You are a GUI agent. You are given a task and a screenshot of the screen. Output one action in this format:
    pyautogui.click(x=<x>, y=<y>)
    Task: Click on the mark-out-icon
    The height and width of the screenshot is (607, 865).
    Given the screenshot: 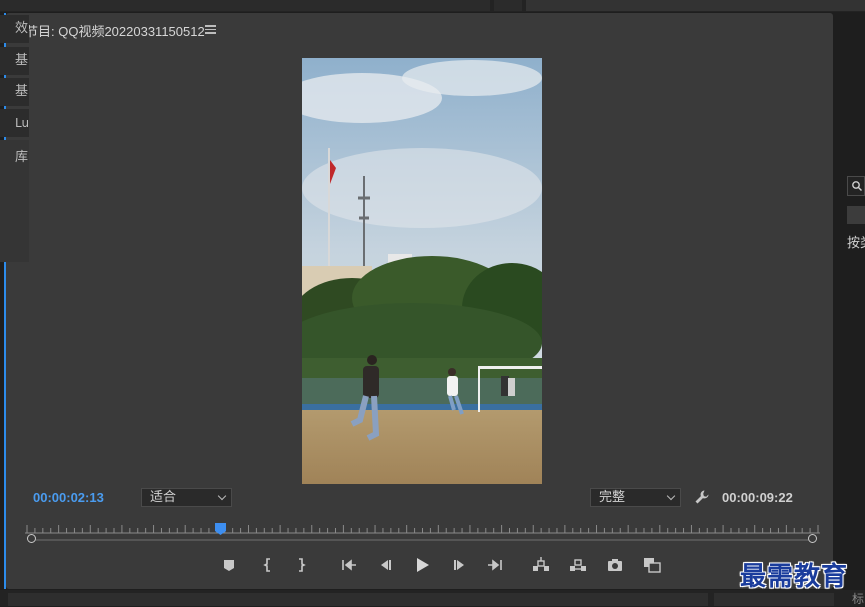 What is the action you would take?
    pyautogui.click(x=301, y=565)
    